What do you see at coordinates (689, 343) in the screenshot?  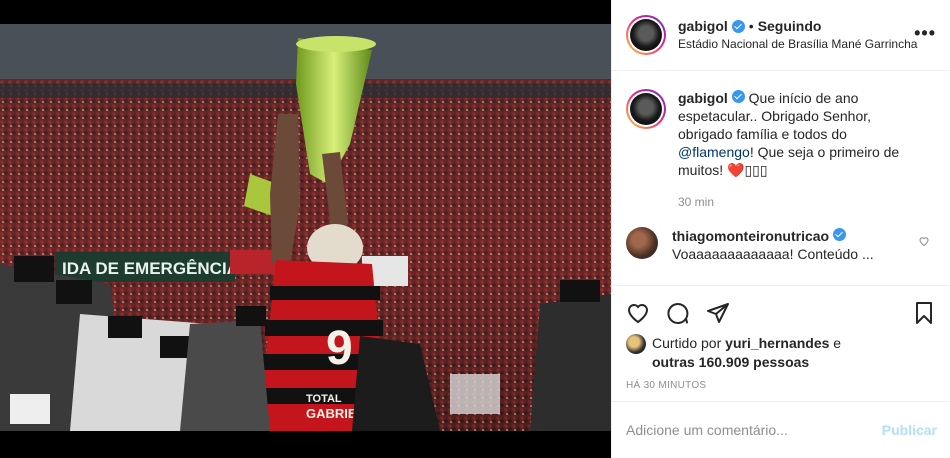 I see `likes-prefix: Curtido por` at bounding box center [689, 343].